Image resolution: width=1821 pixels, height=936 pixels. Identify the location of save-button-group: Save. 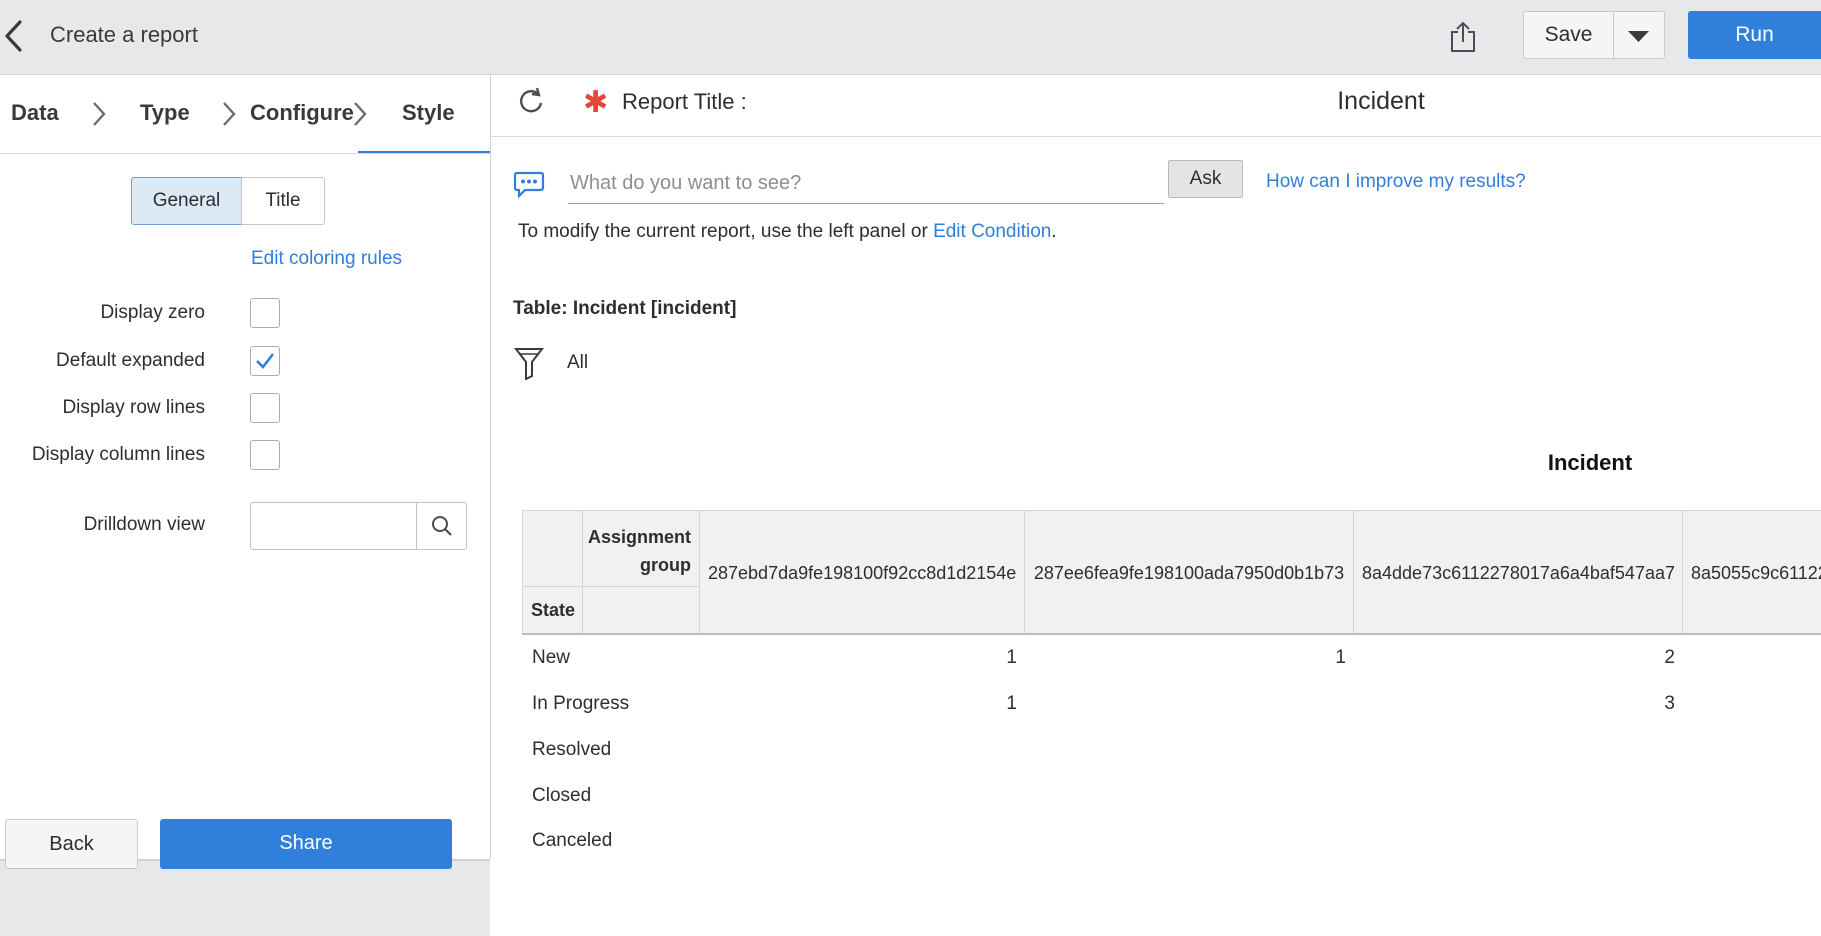
(1594, 35).